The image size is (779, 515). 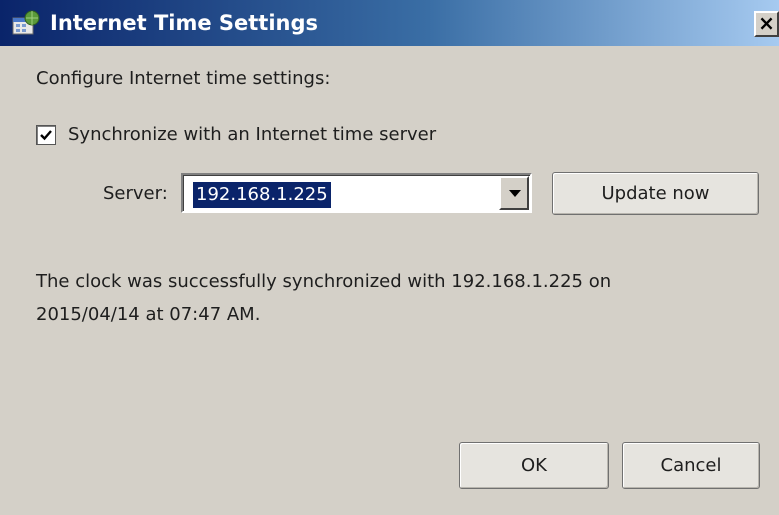 I want to click on chevron-down-icon, so click(x=515, y=193).